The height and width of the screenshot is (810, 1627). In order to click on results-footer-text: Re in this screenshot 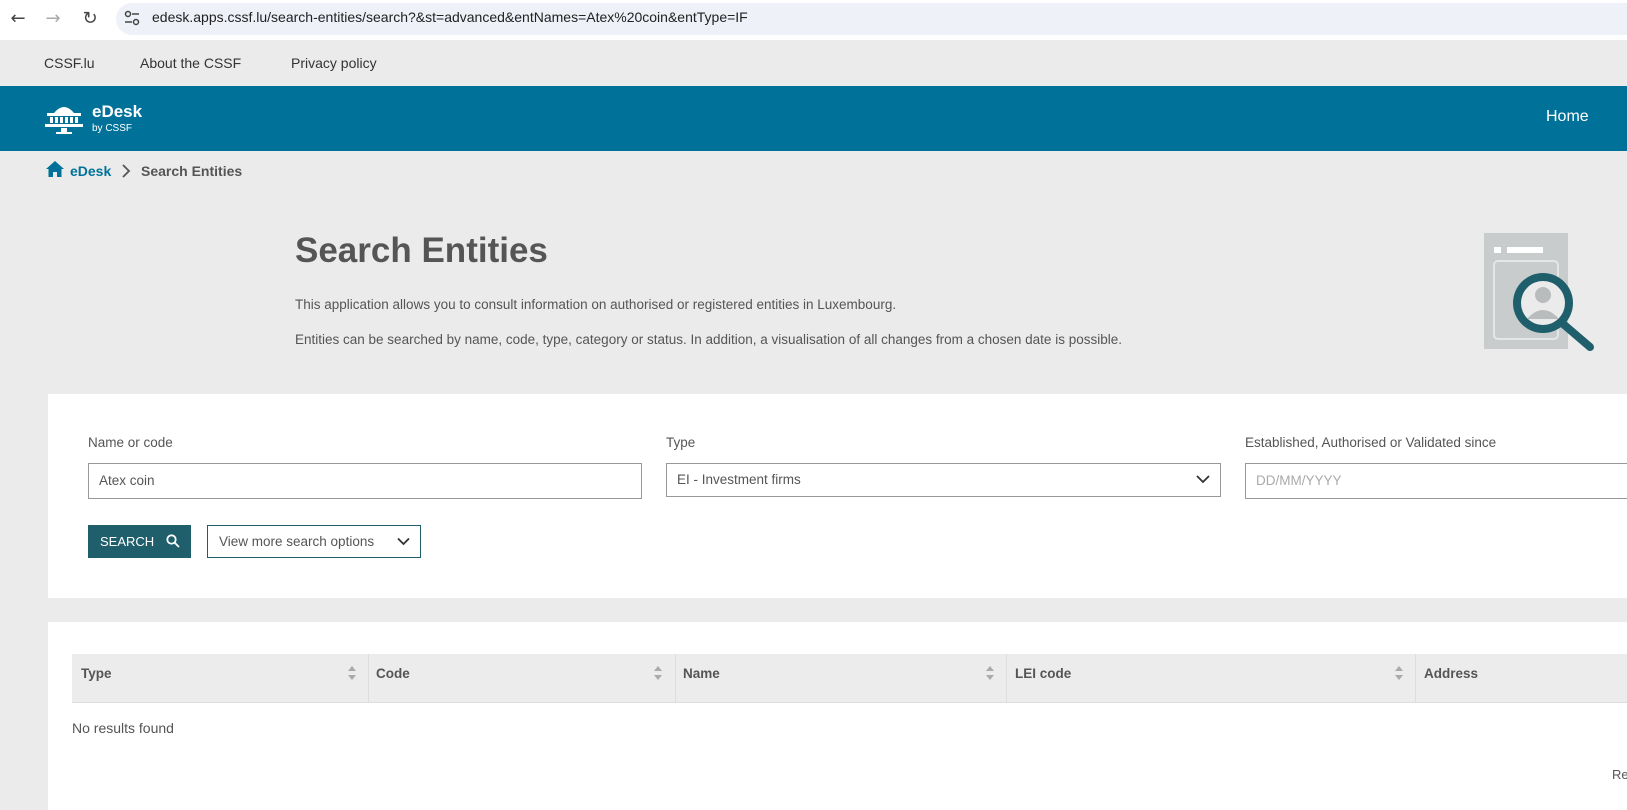, I will do `click(1619, 774)`.